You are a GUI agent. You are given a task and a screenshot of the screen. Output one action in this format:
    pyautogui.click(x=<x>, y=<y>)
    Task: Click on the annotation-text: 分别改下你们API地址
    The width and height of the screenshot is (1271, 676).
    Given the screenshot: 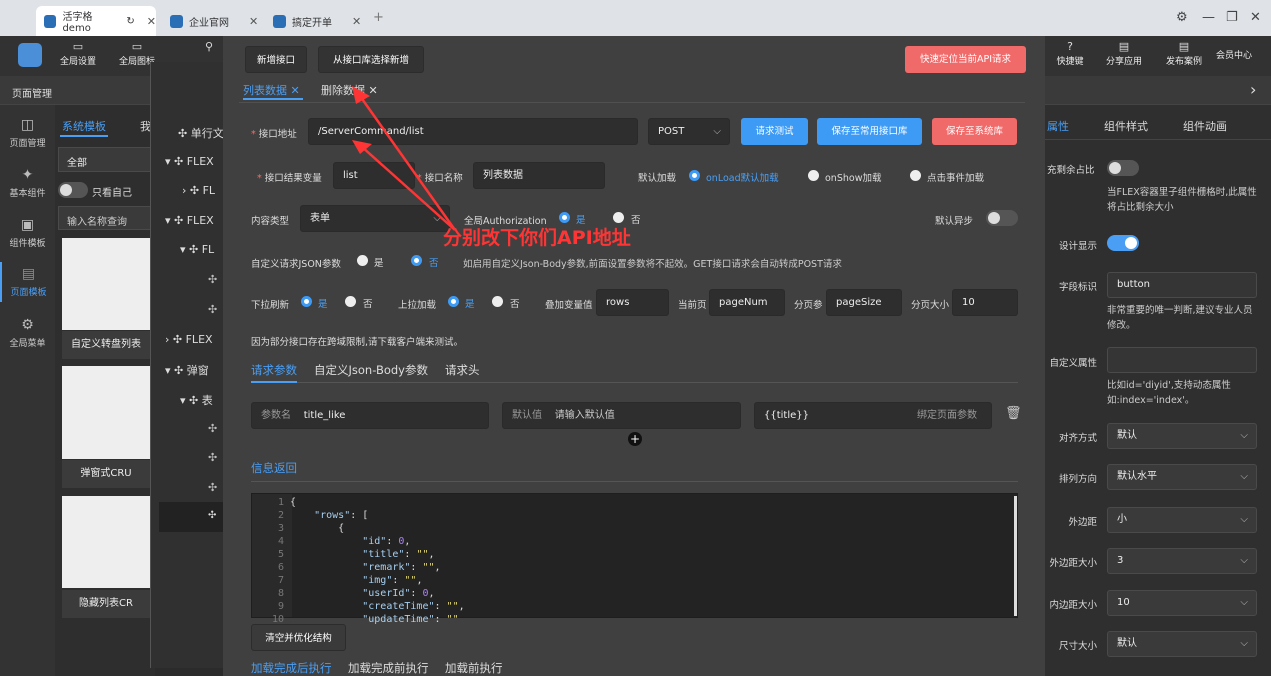 What is the action you would take?
    pyautogui.click(x=537, y=238)
    